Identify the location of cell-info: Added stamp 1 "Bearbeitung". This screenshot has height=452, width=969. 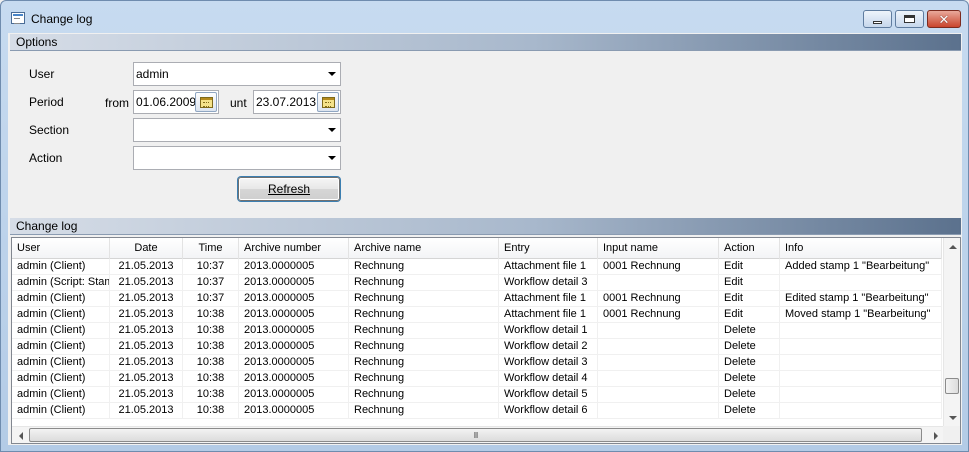
(861, 267).